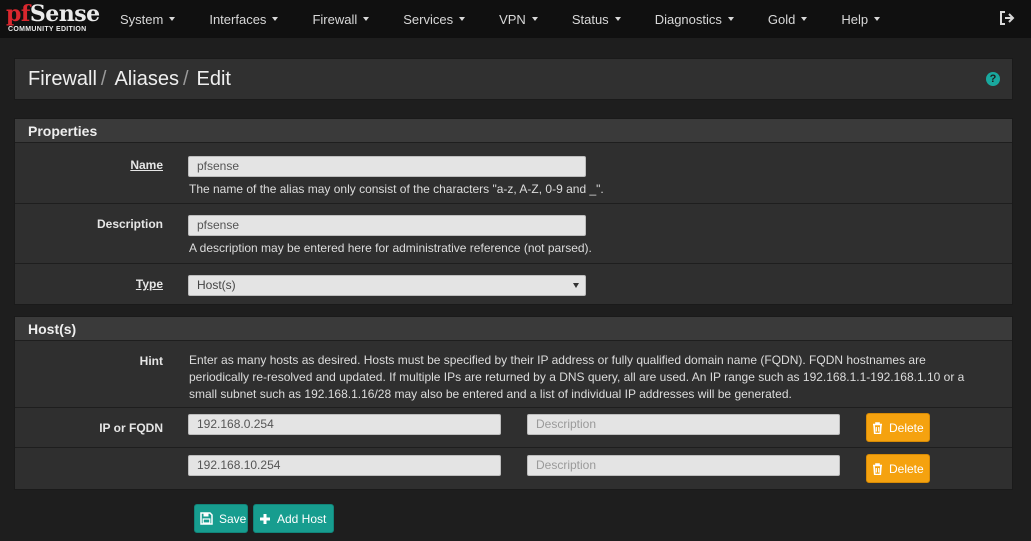  Describe the element at coordinates (146, 165) in the screenshot. I see `name-label: Name` at that location.